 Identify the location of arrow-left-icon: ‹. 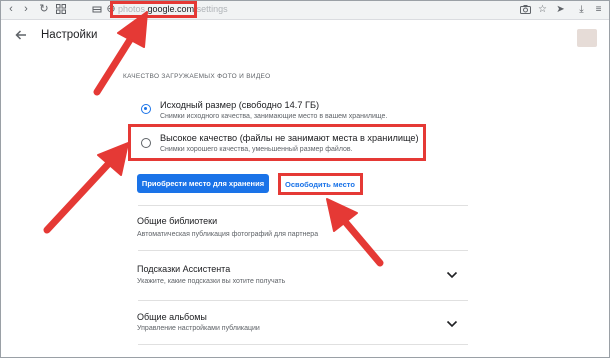
(11, 9).